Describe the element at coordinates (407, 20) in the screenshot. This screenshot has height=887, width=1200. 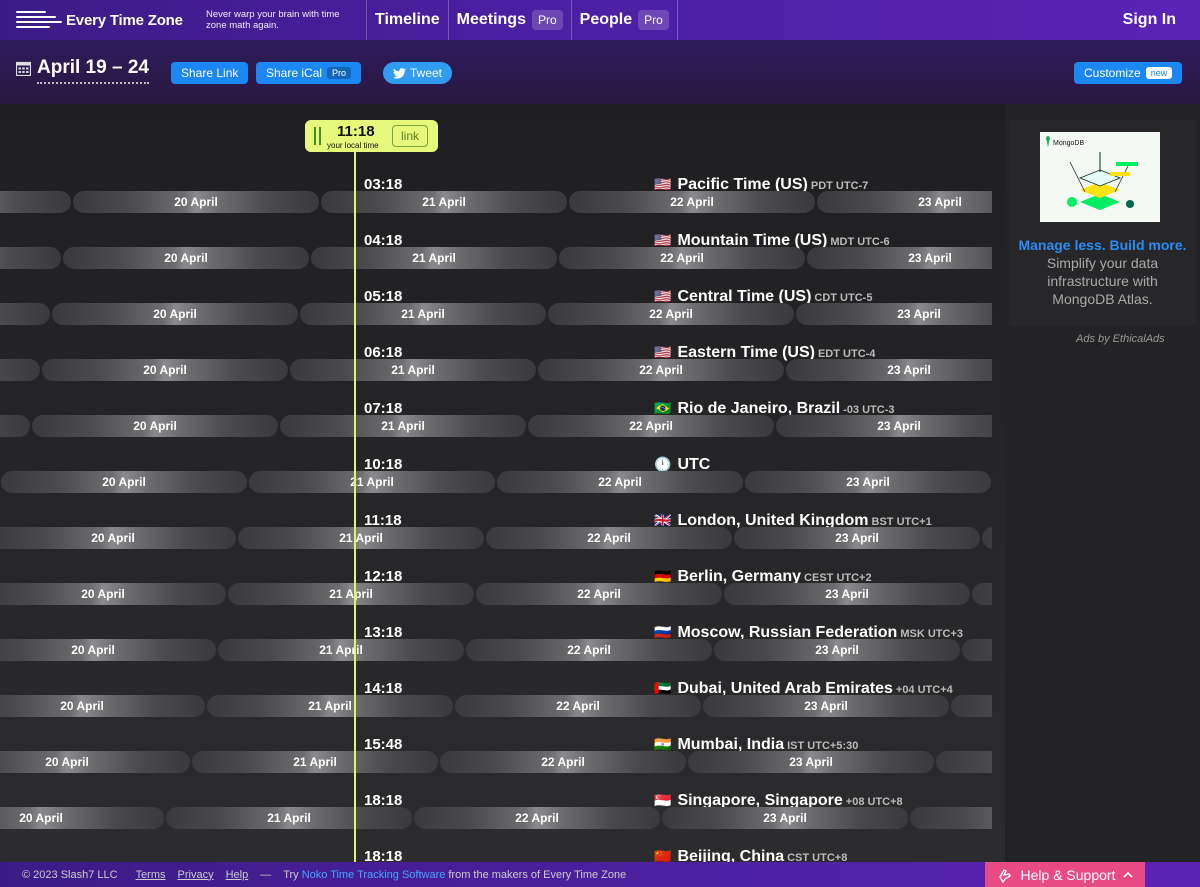
I see `nav-timeline: Timeline` at that location.